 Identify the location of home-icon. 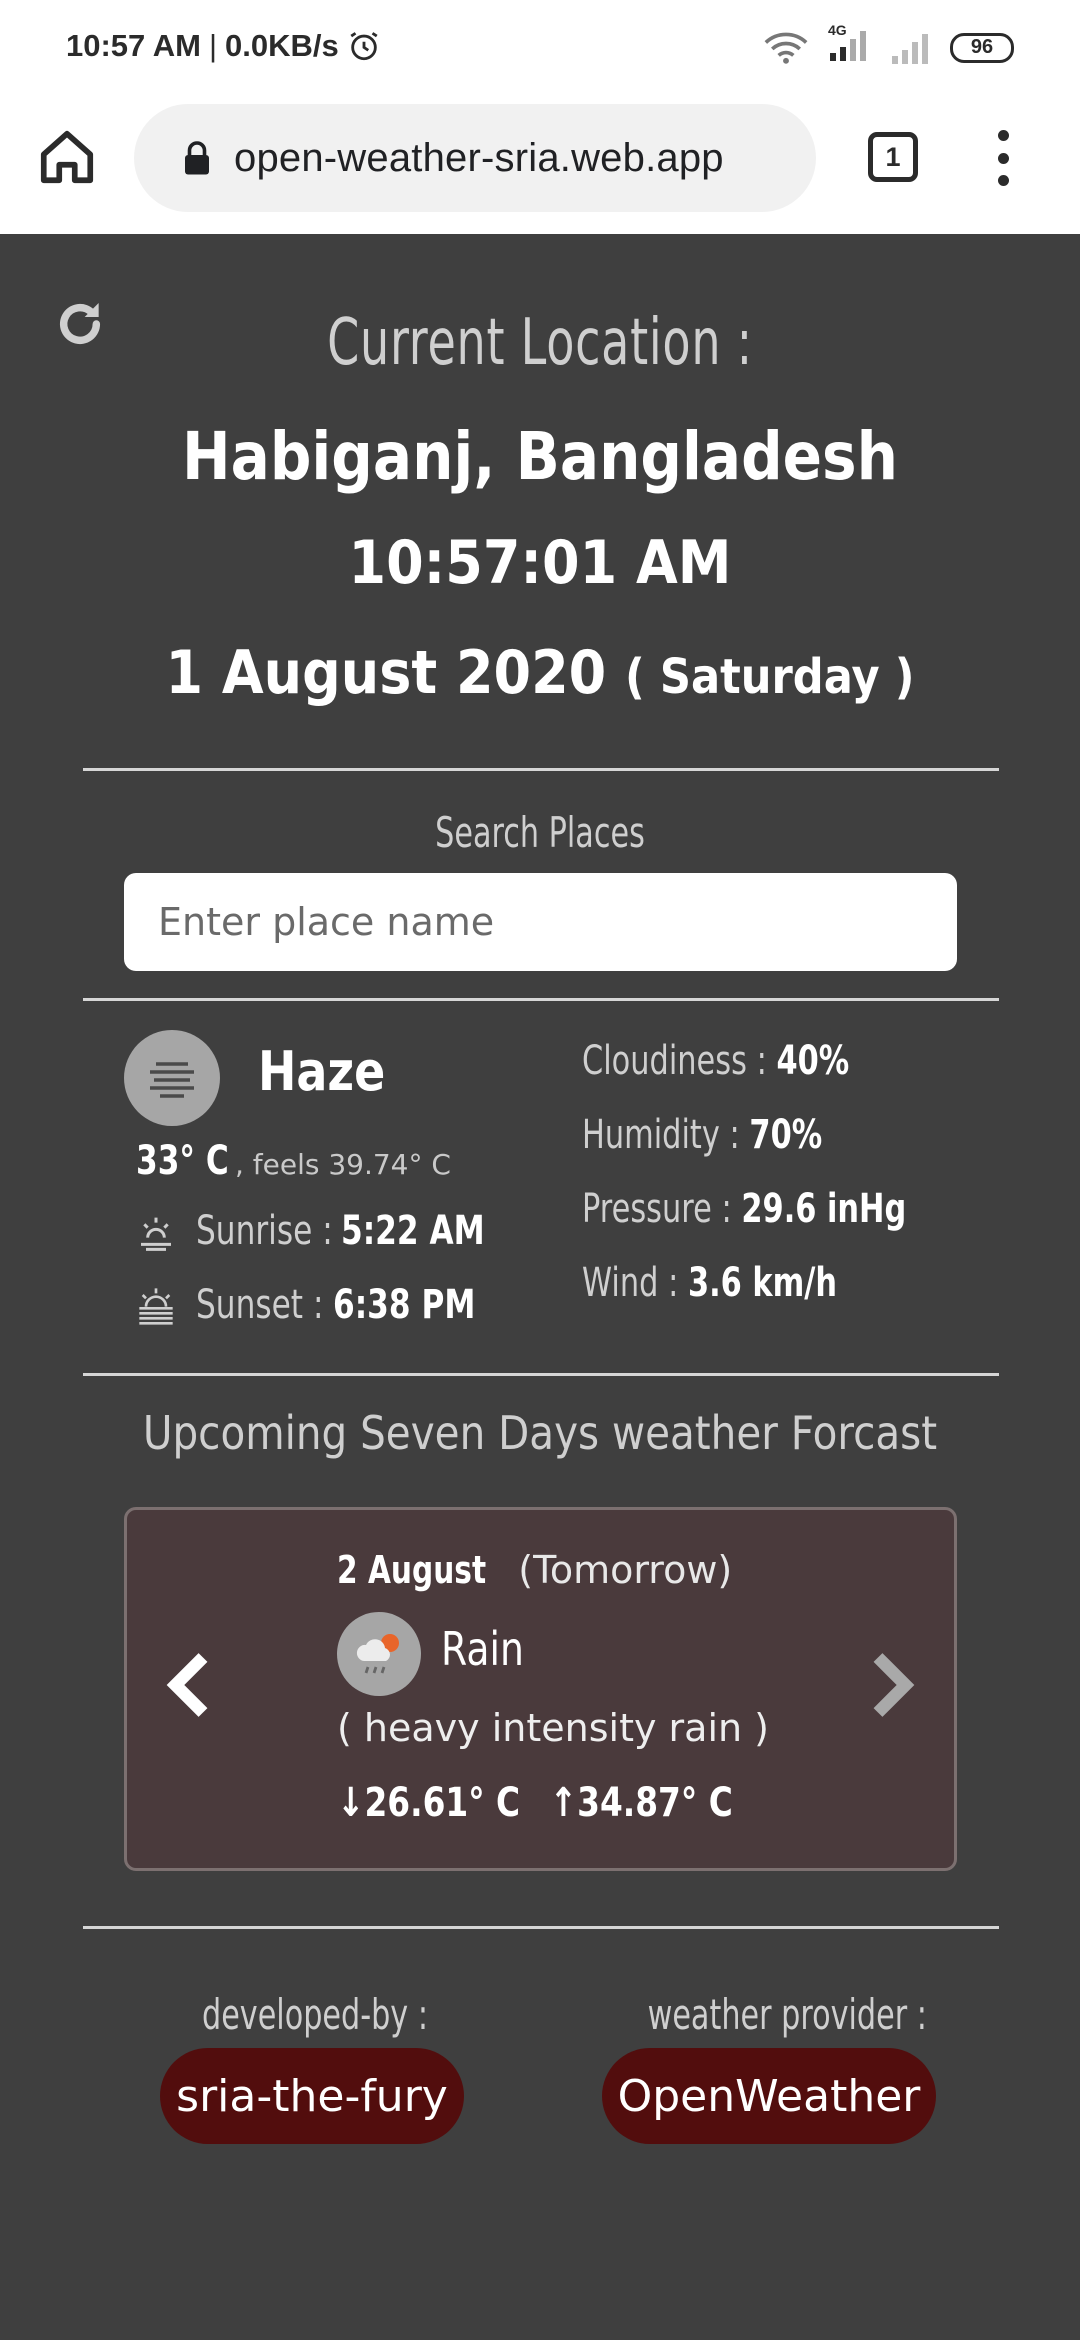
(67, 157).